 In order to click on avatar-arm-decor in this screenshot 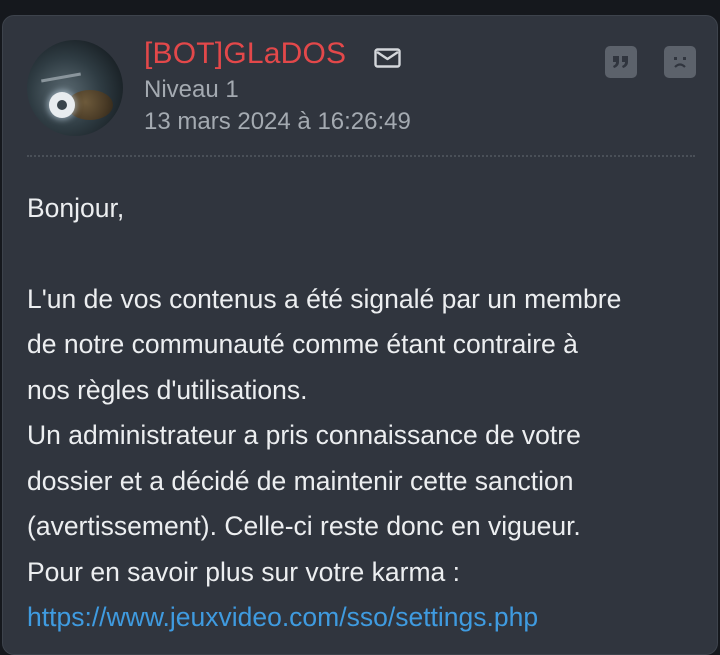, I will do `click(61, 77)`.